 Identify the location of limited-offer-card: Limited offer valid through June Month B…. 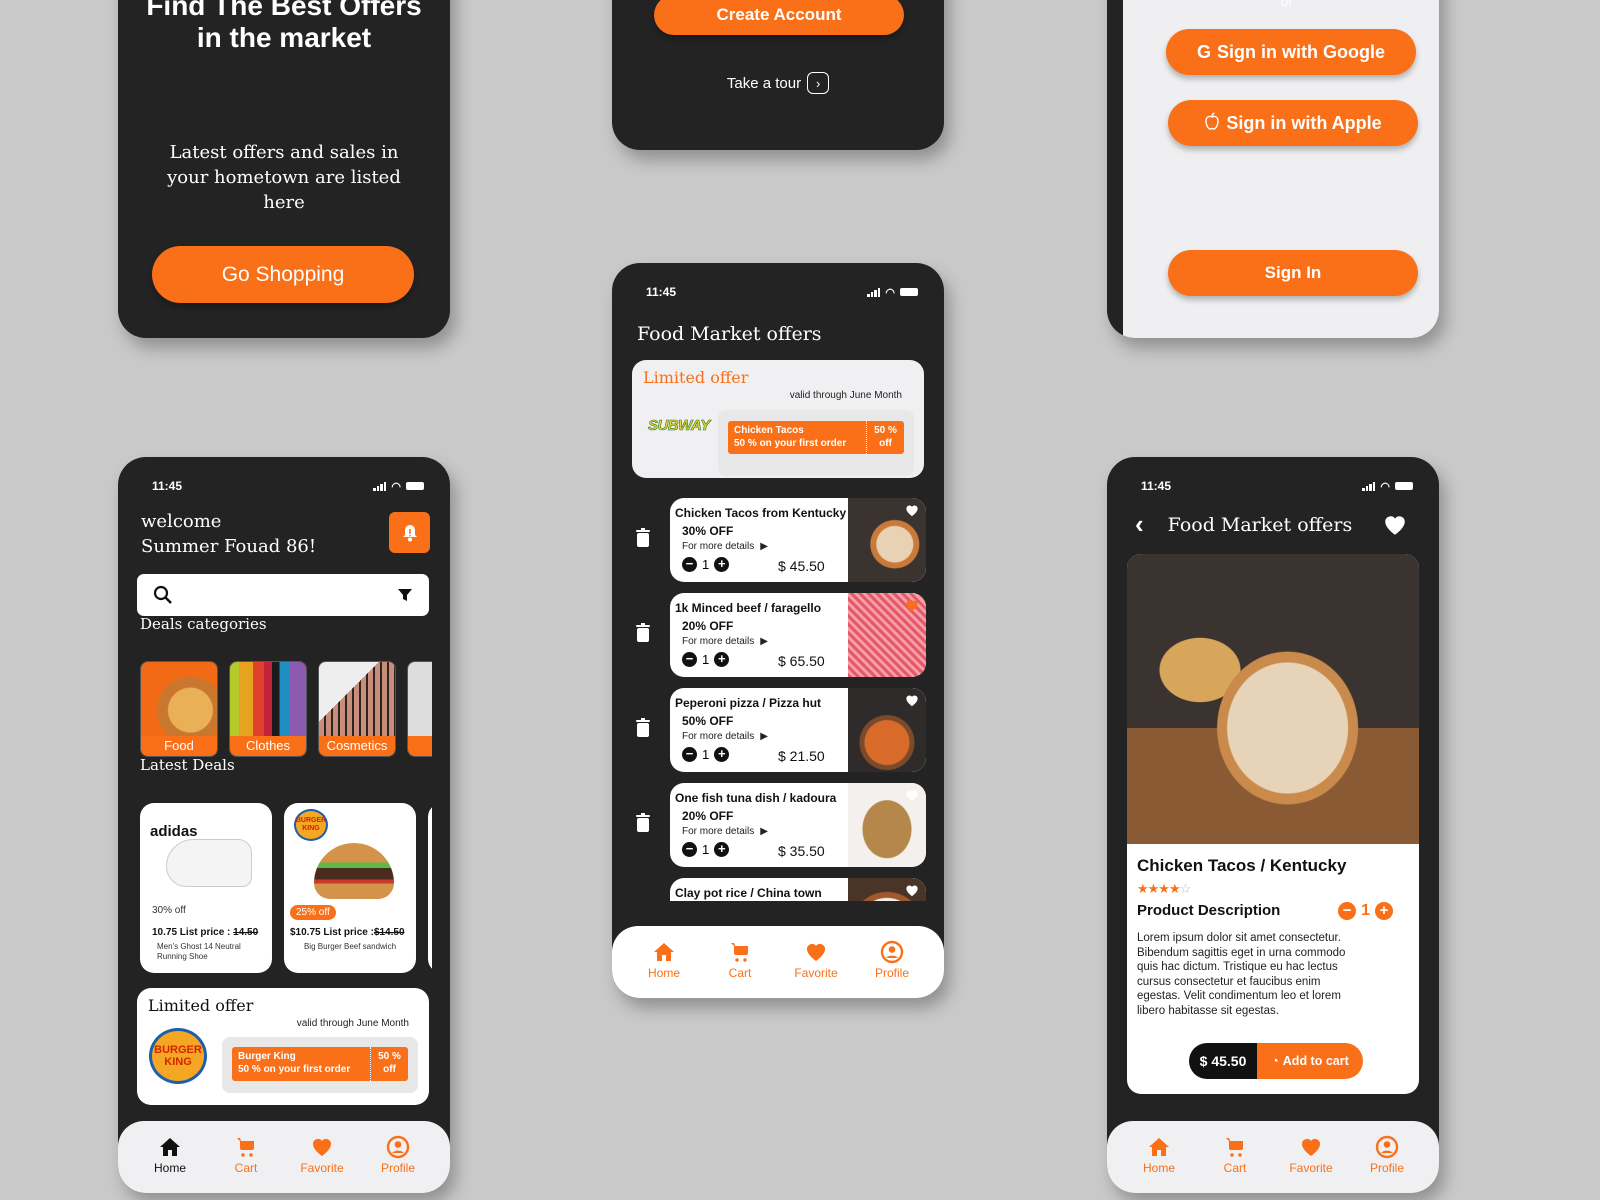
(283, 1046).